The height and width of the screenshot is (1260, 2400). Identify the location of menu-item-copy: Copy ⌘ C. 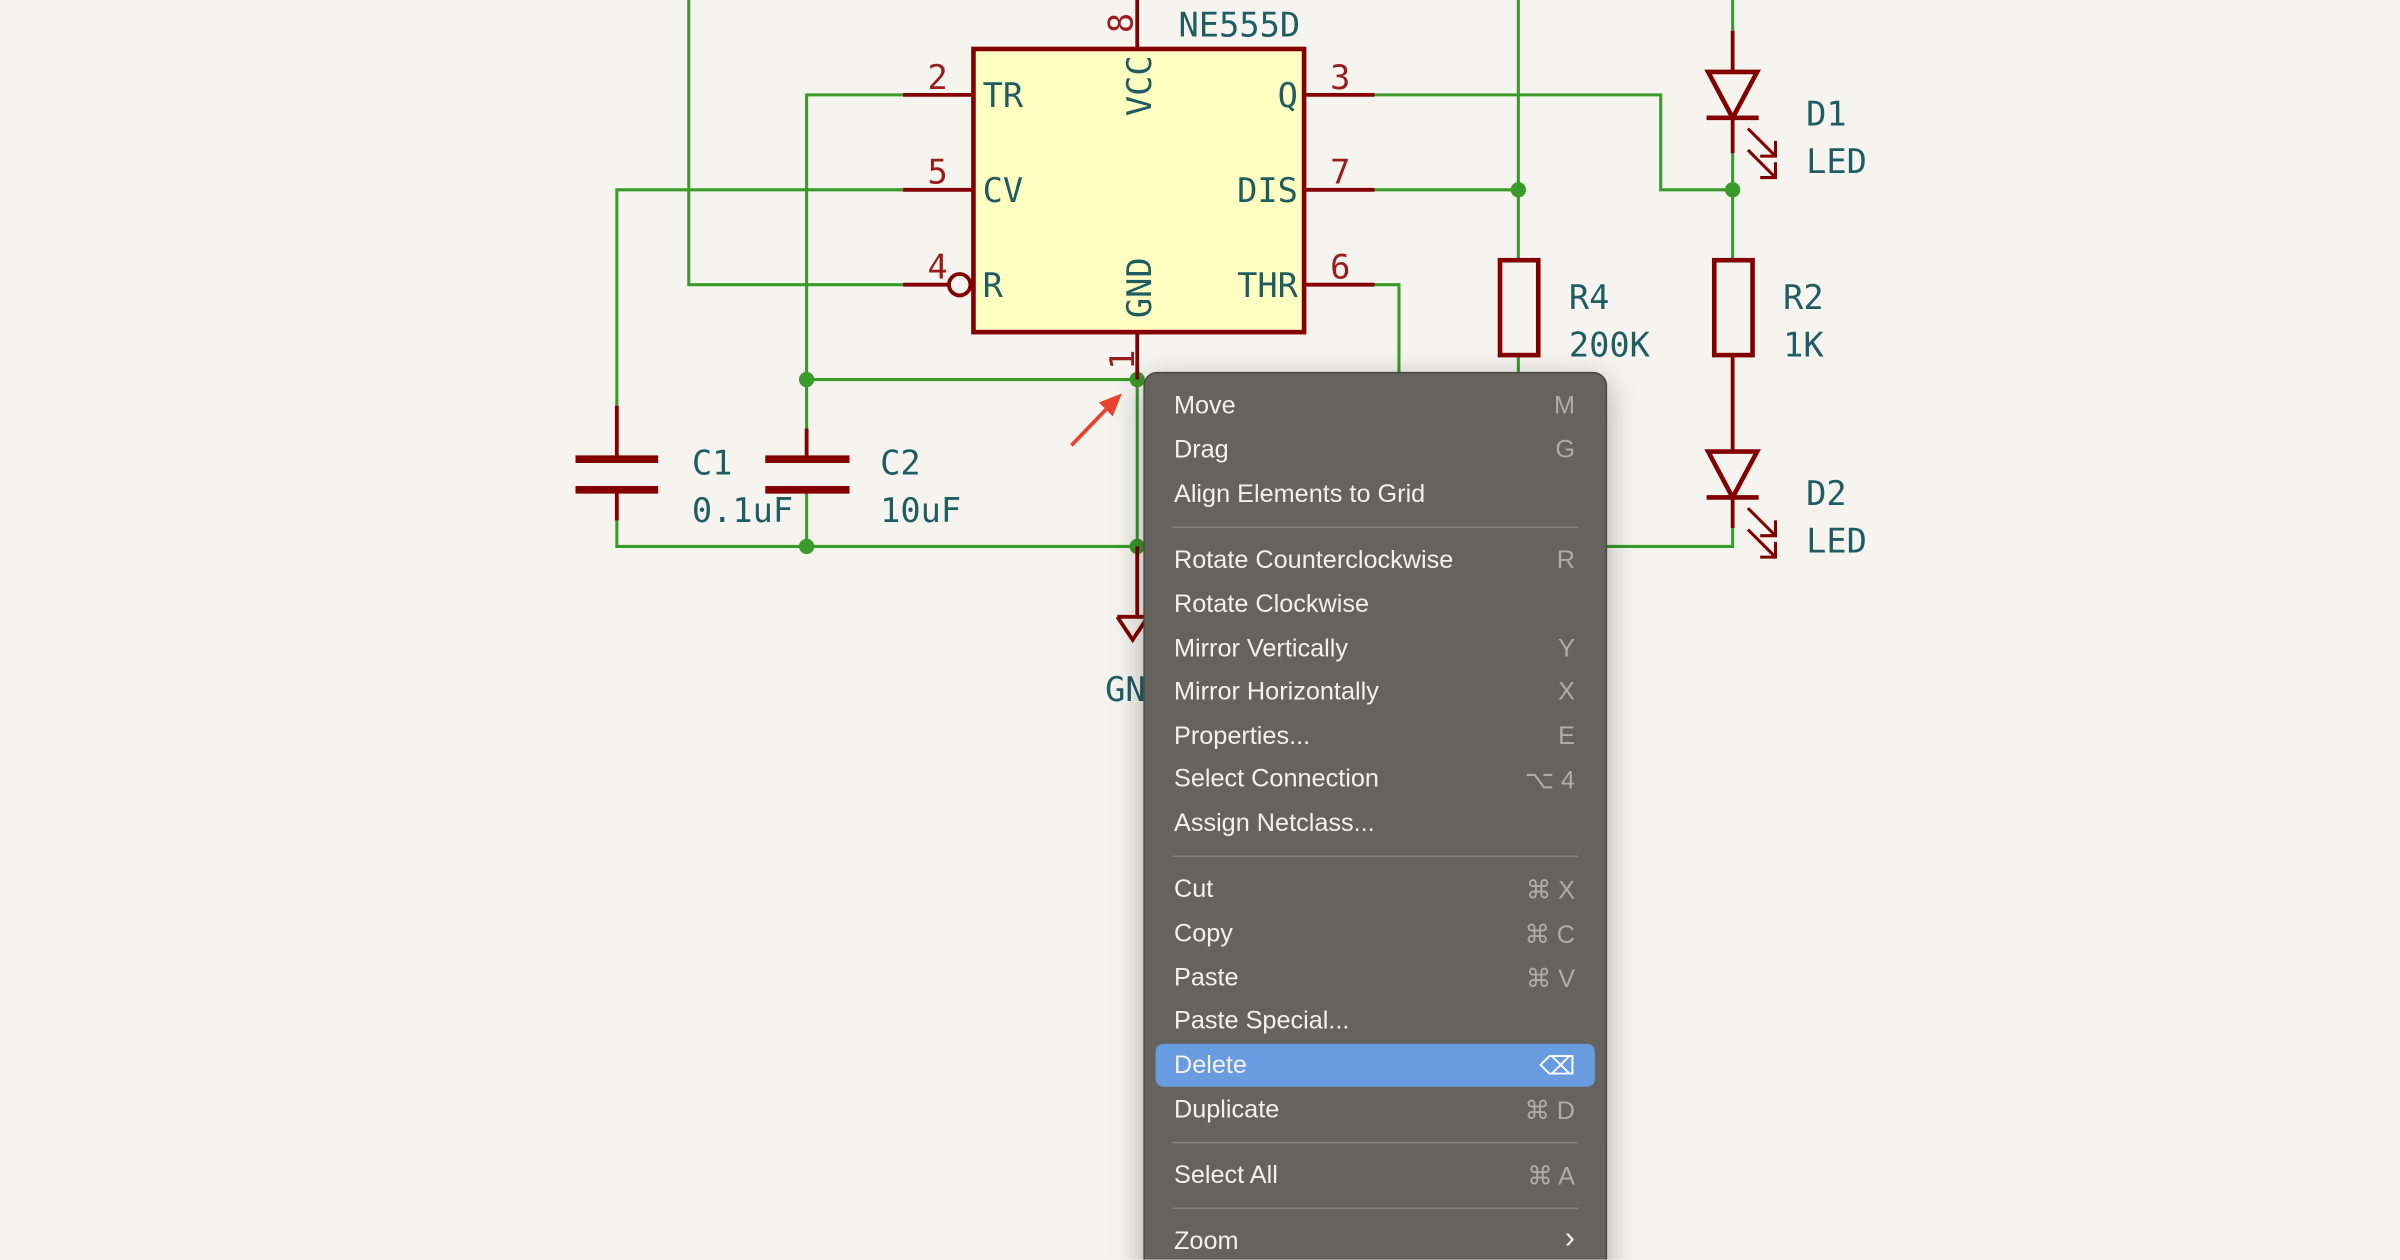
(1375, 933).